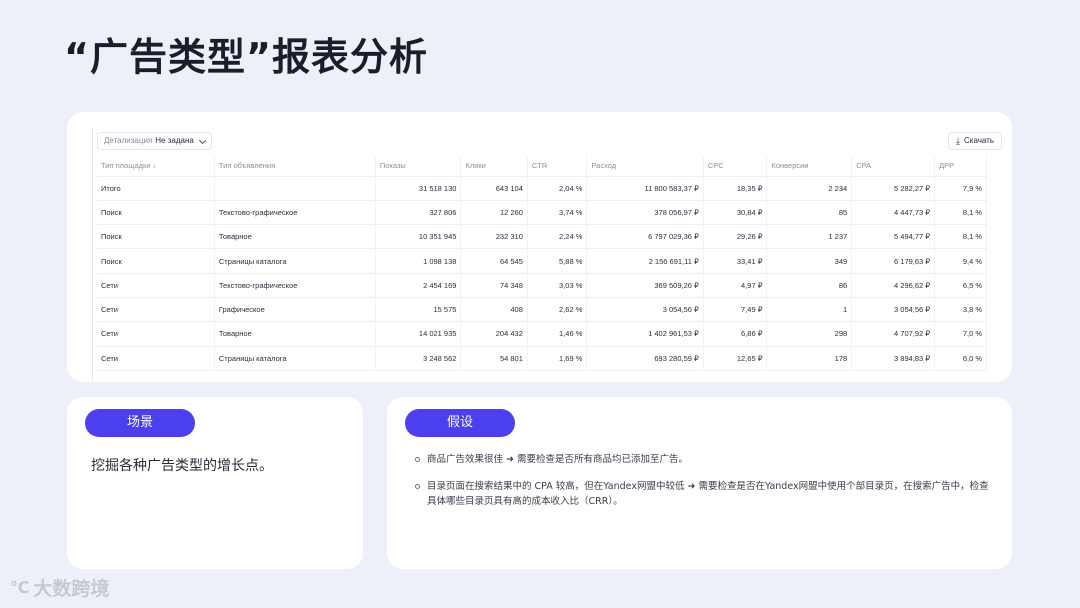 The width and height of the screenshot is (1080, 608). What do you see at coordinates (645, 188) in the screenshot?
I see `table-cell: 11 800 583,37 ₽` at bounding box center [645, 188].